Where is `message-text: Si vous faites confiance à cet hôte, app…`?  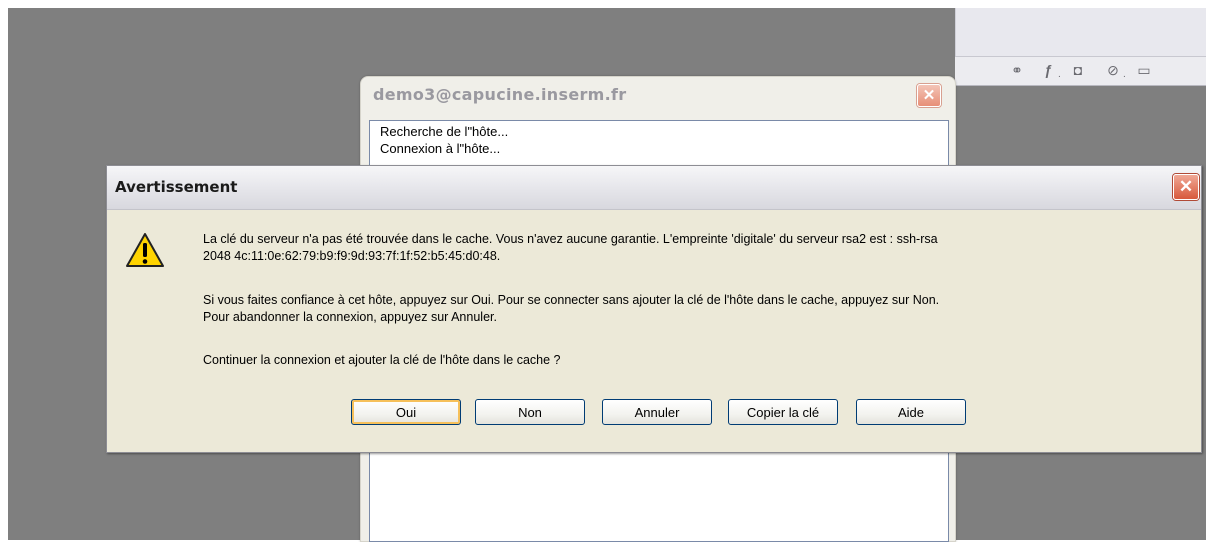 message-text: Si vous faites confiance à cet hôte, app… is located at coordinates (571, 300).